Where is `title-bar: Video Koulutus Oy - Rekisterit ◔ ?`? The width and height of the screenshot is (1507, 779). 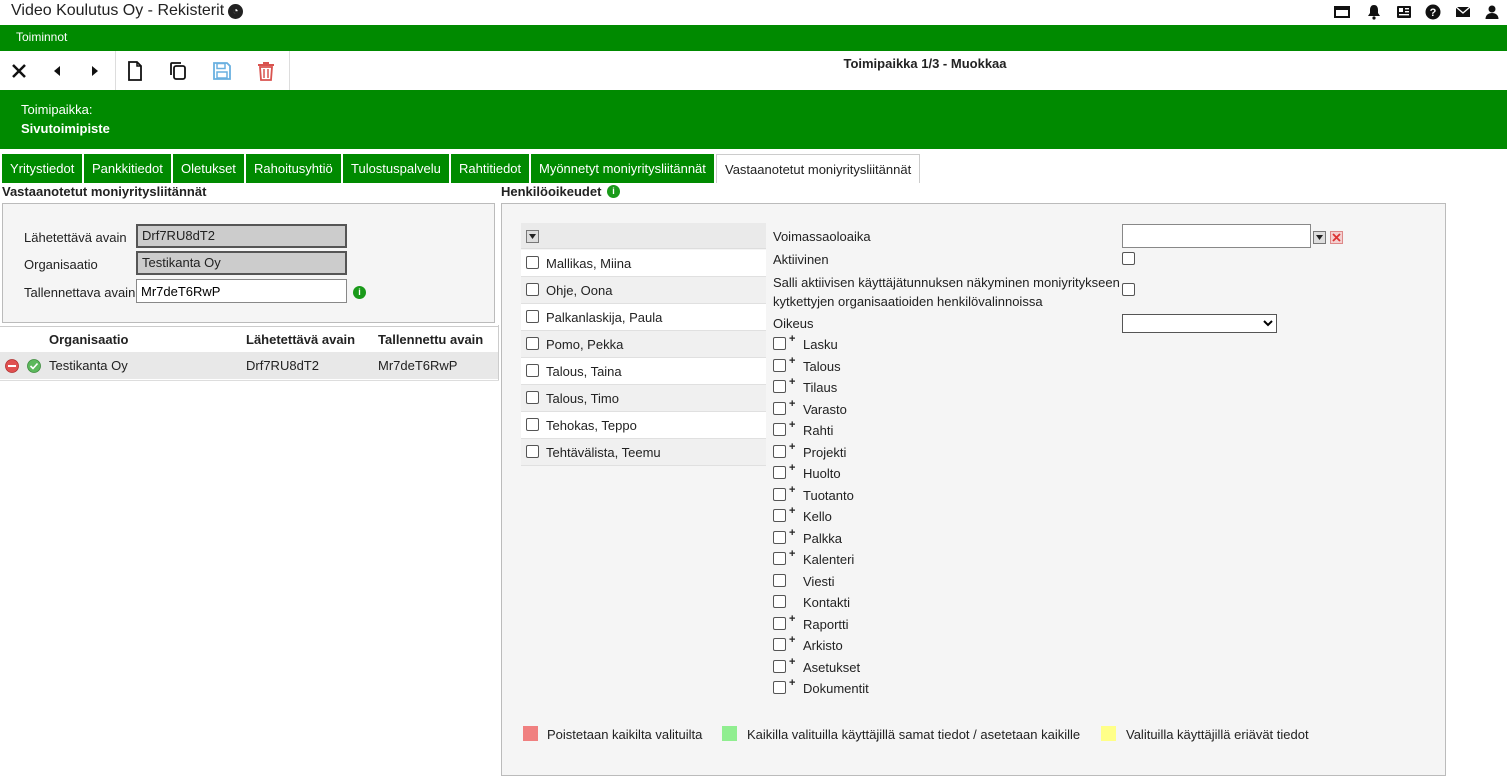
title-bar: Video Koulutus Oy - Rekisterit ◔ ? is located at coordinates (753, 12).